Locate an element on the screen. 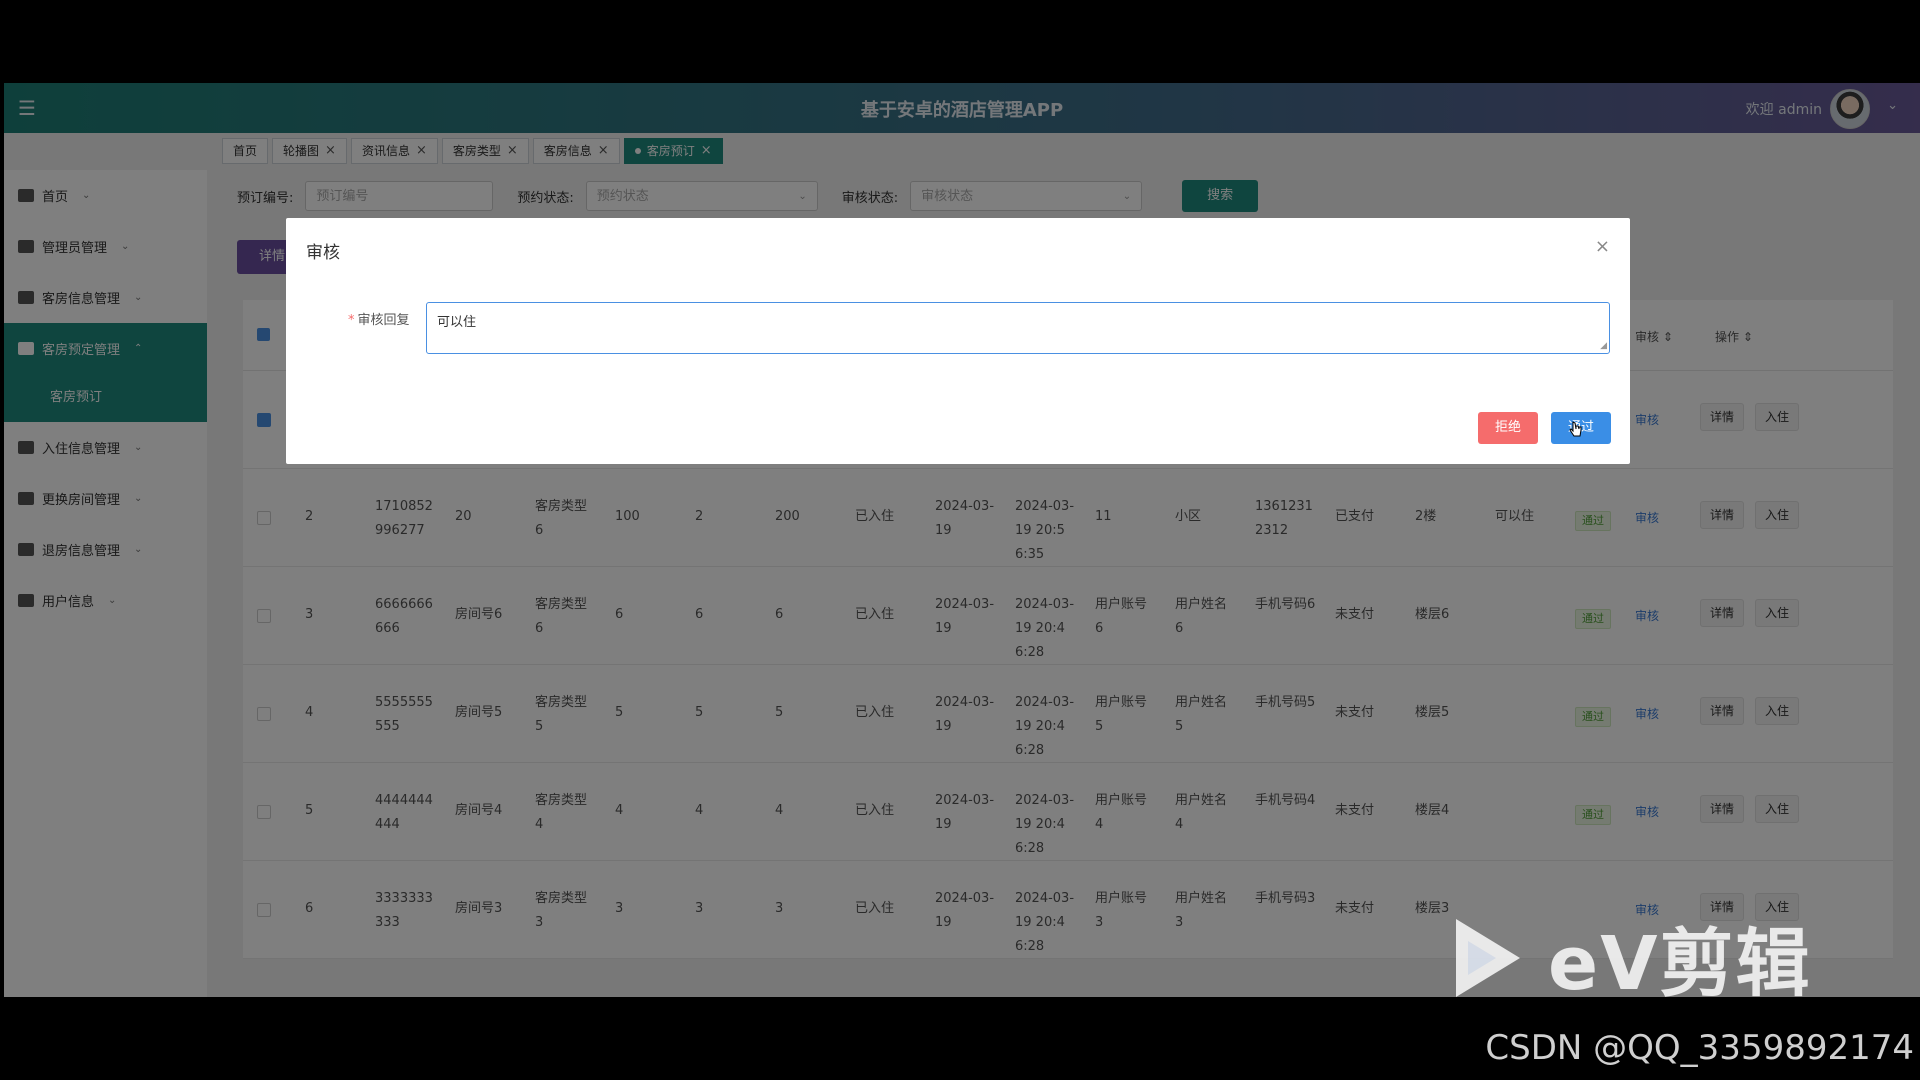 Image resolution: width=1920 pixels, height=1080 pixels. reject-button: 拒绝 is located at coordinates (1508, 428).